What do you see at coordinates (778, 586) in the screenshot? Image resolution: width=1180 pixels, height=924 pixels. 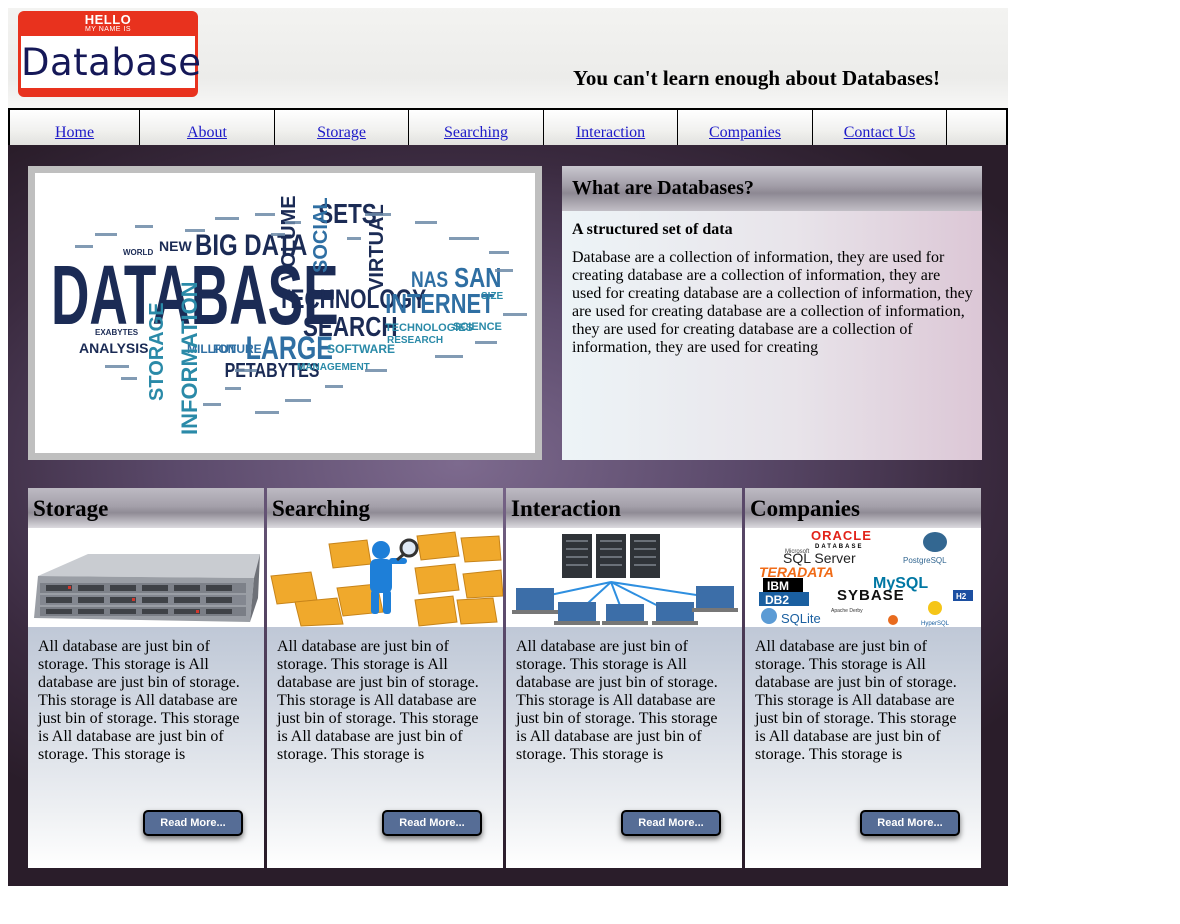 I see `company-logo-text: IBM` at bounding box center [778, 586].